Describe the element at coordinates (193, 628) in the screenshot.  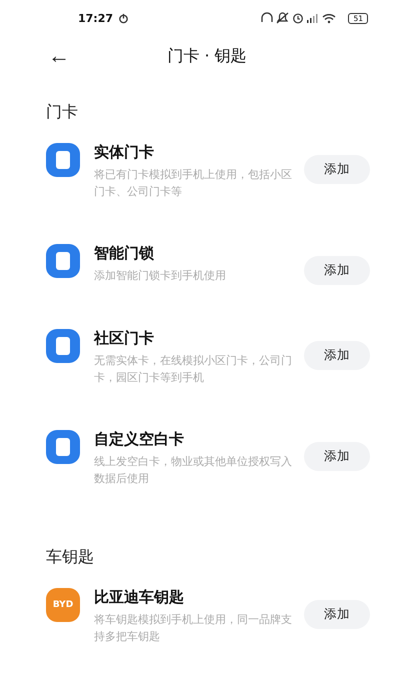
I see `item-description: 将车钥匙模拟到手机上使用，同一品牌支持多把车钥匙` at that location.